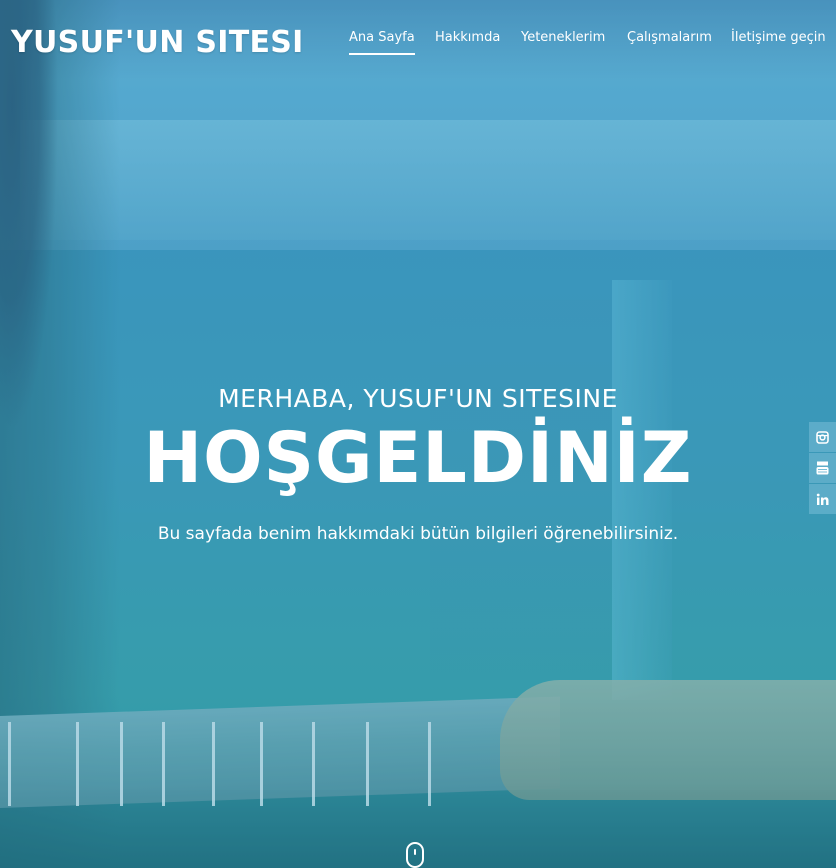 The image size is (836, 868). I want to click on youtube-button, so click(822, 468).